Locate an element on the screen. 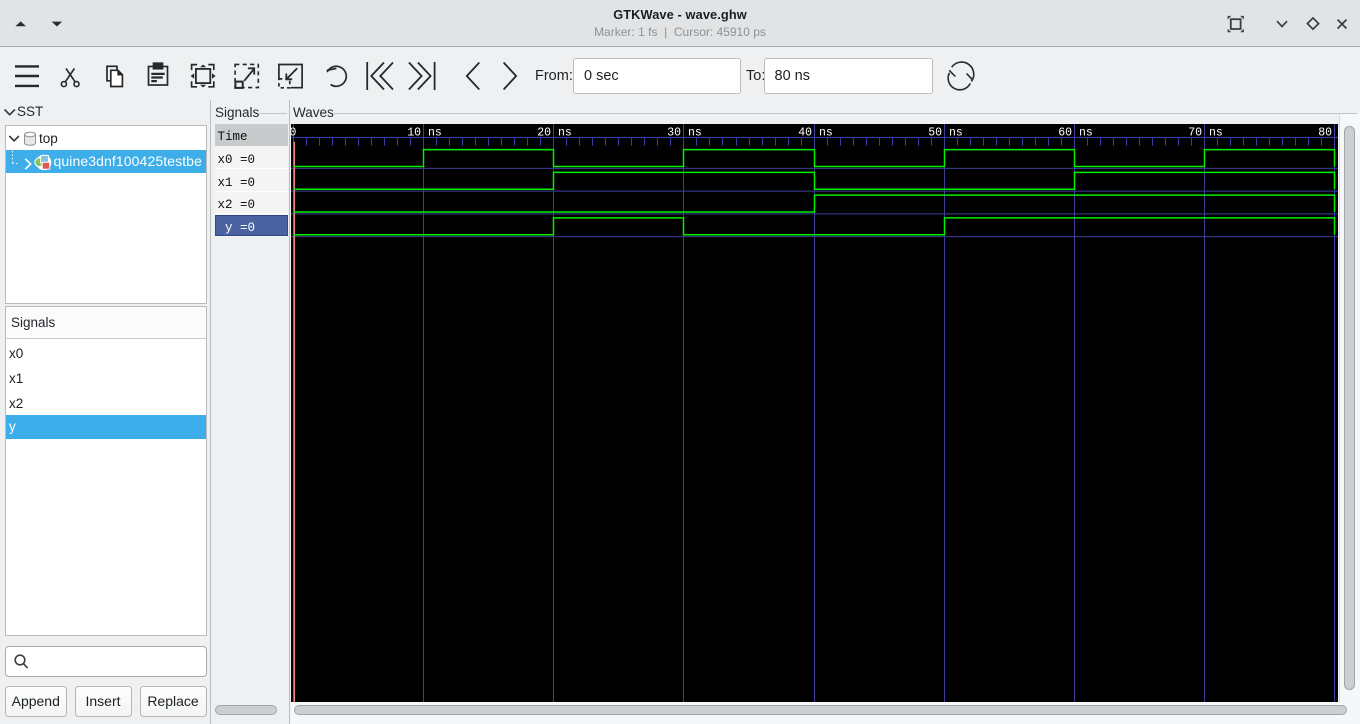 Image resolution: width=1360 pixels, height=724 pixels. svg-text: 40 is located at coordinates (805, 133).